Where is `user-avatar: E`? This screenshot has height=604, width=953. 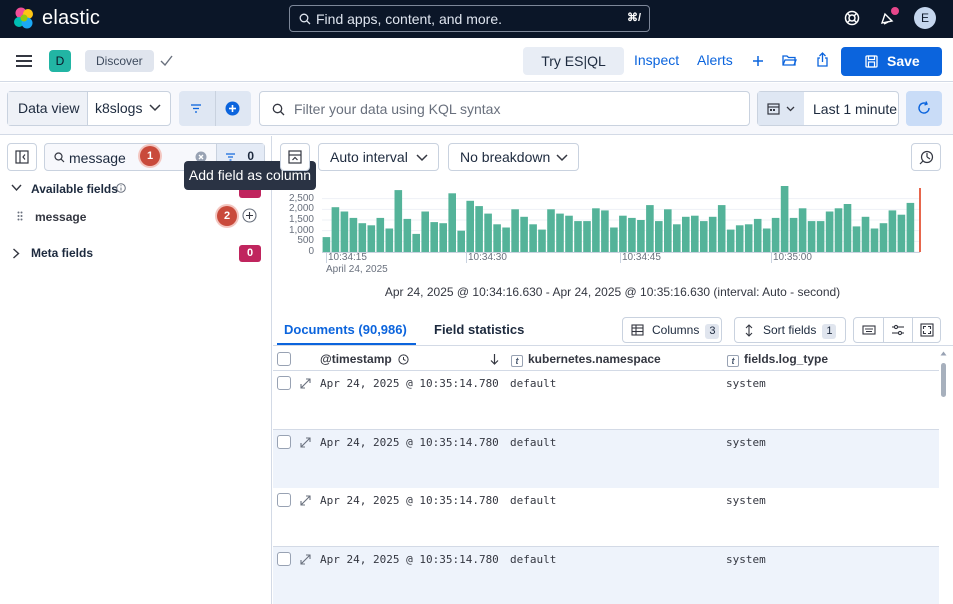 user-avatar: E is located at coordinates (925, 18).